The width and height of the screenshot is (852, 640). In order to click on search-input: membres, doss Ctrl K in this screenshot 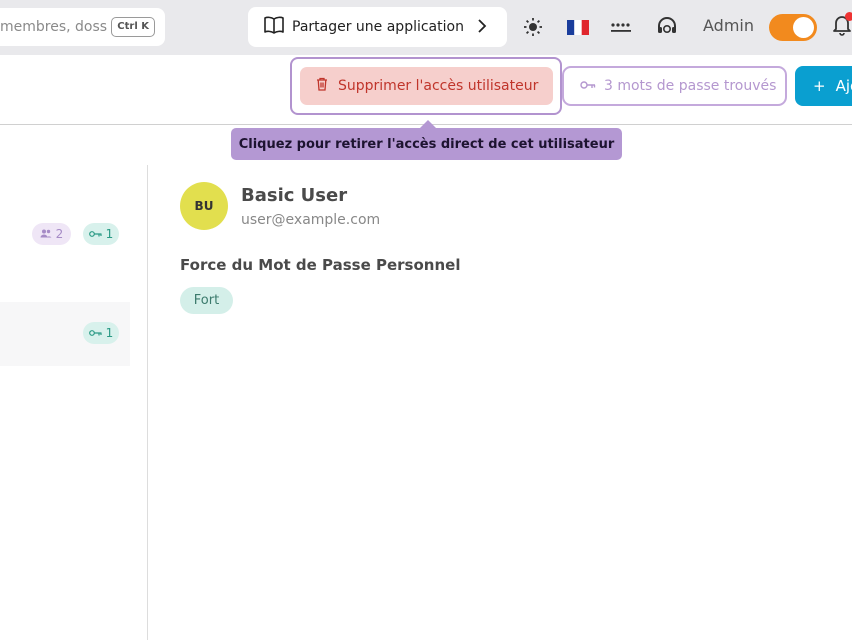, I will do `click(82, 27)`.